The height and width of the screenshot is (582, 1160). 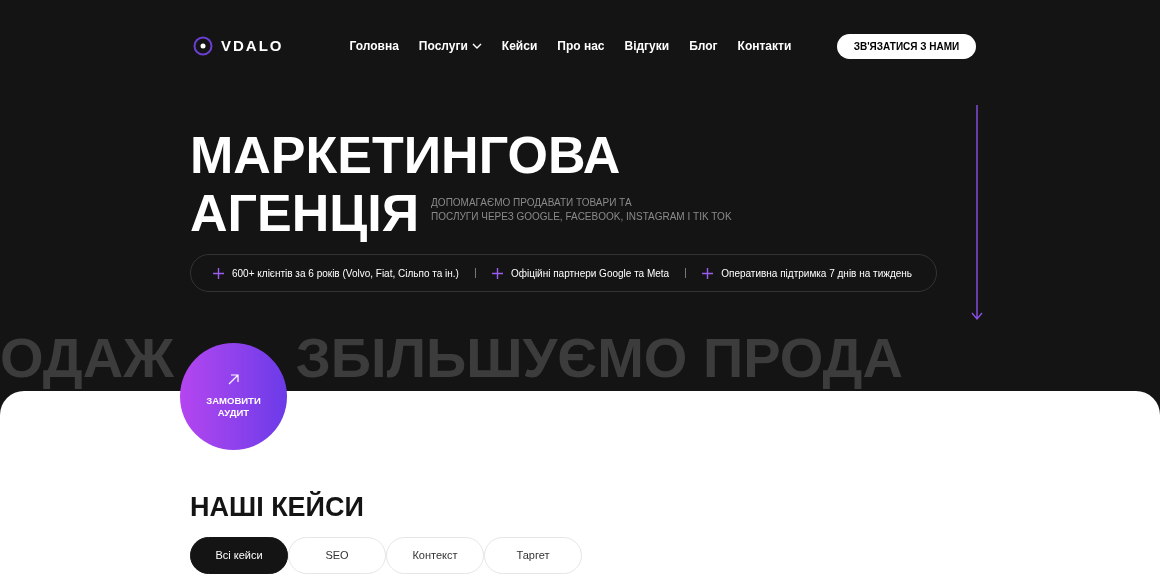 What do you see at coordinates (305, 213) in the screenshot?
I see `hero-title: АГЕНЦІЯ` at bounding box center [305, 213].